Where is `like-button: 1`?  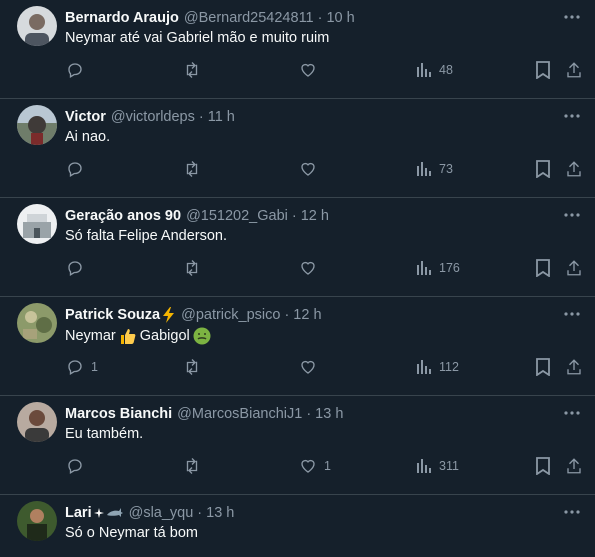
like-button: 1 is located at coordinates (315, 466).